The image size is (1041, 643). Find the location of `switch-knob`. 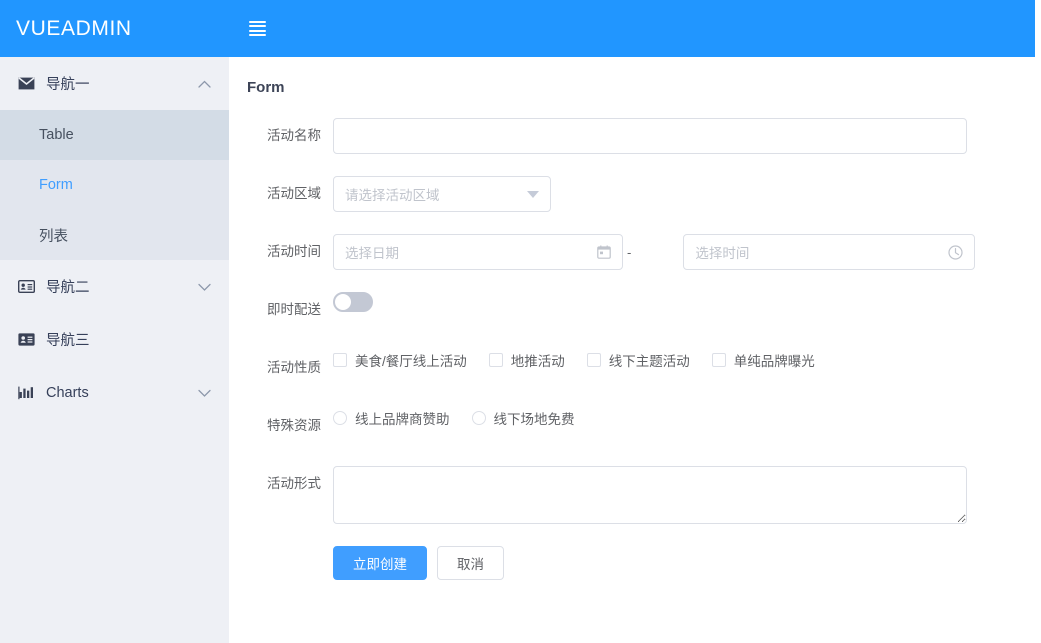

switch-knob is located at coordinates (343, 302).